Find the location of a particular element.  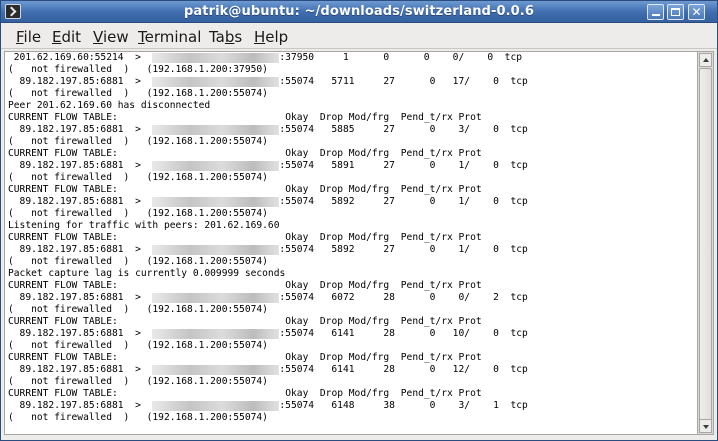

scrollbar-thumb is located at coordinates (705, 244).